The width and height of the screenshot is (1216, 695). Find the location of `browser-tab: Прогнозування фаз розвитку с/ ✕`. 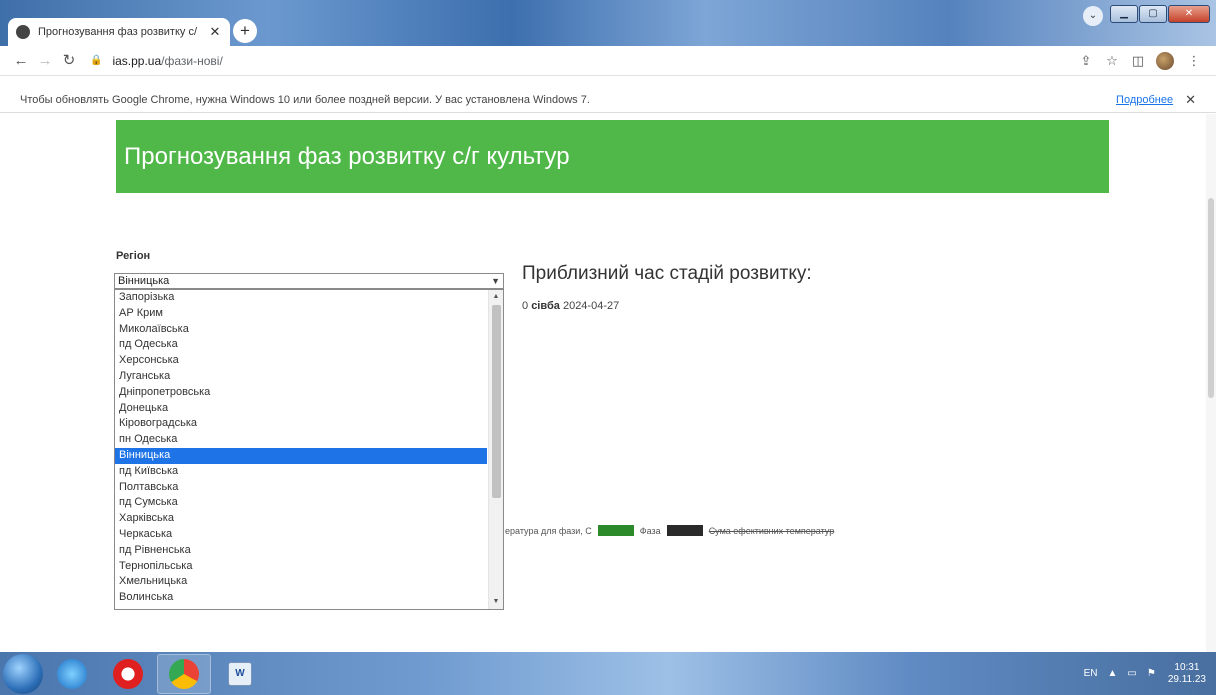

browser-tab: Прогнозування фаз розвитку с/ ✕ is located at coordinates (119, 32).